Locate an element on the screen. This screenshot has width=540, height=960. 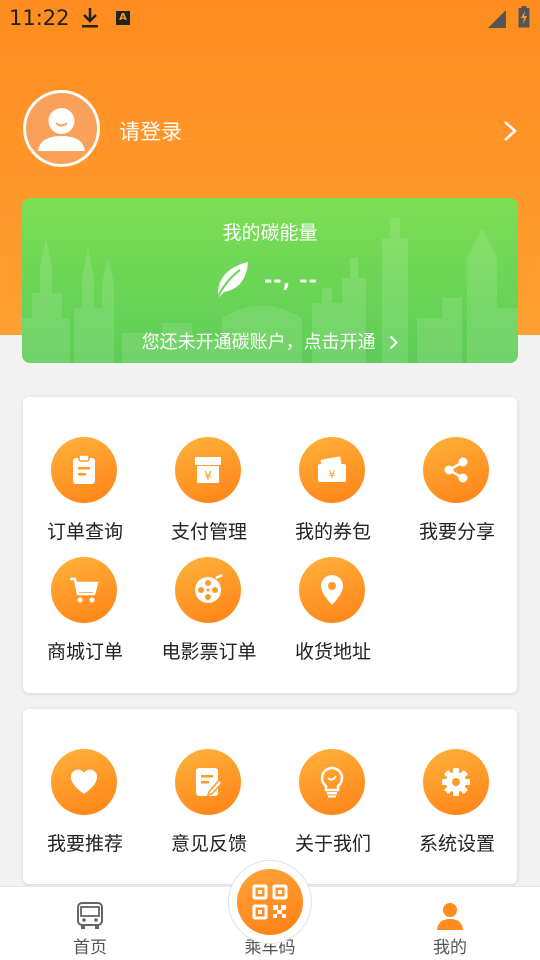
grid-item-label: 订单查询 is located at coordinates (84, 532).